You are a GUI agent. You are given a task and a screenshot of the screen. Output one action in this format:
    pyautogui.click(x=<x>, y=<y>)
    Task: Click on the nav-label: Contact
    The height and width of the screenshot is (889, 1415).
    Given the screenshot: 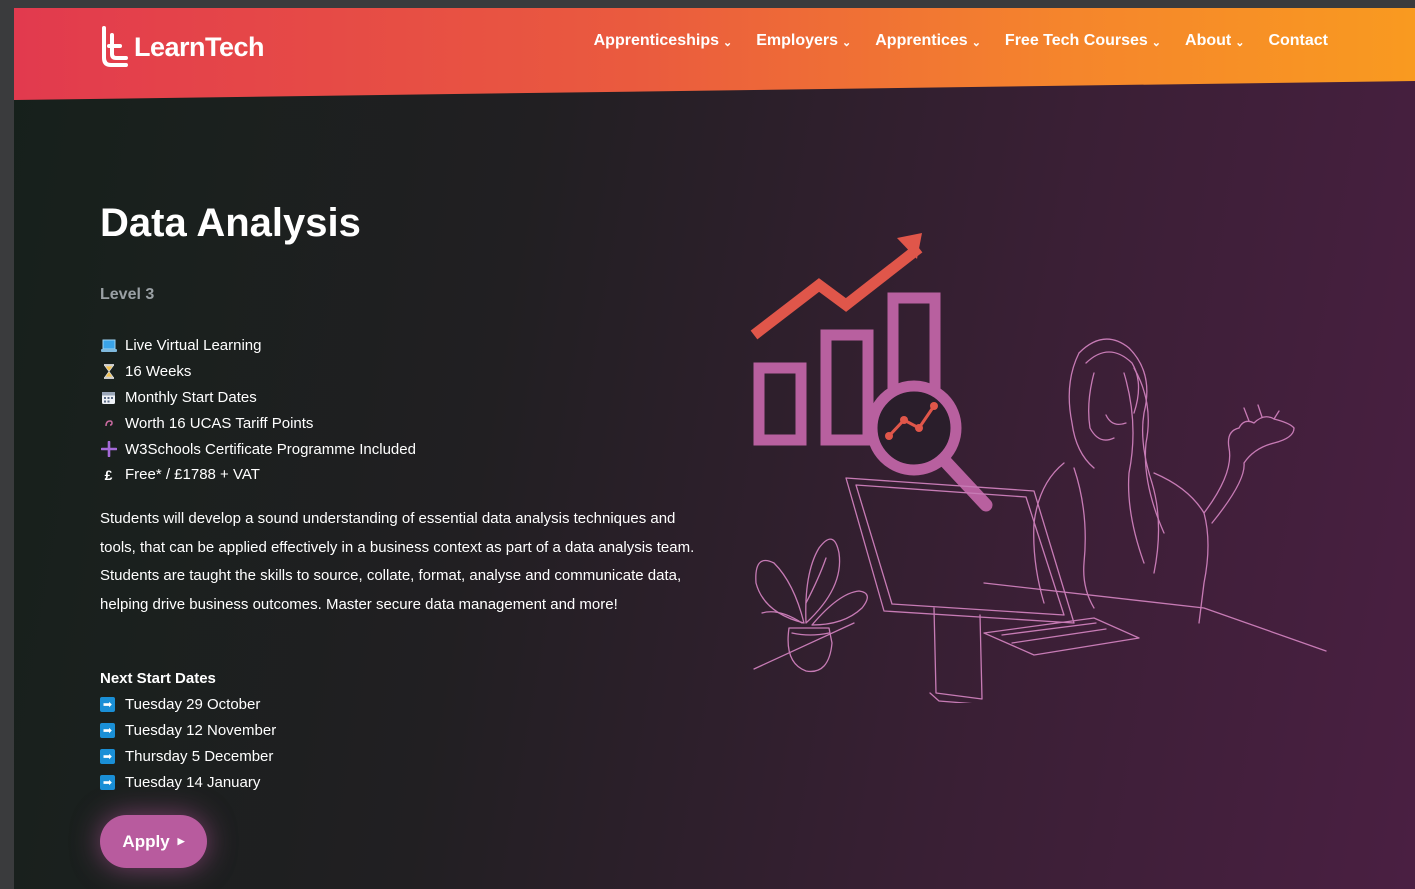 What is the action you would take?
    pyautogui.click(x=1298, y=40)
    